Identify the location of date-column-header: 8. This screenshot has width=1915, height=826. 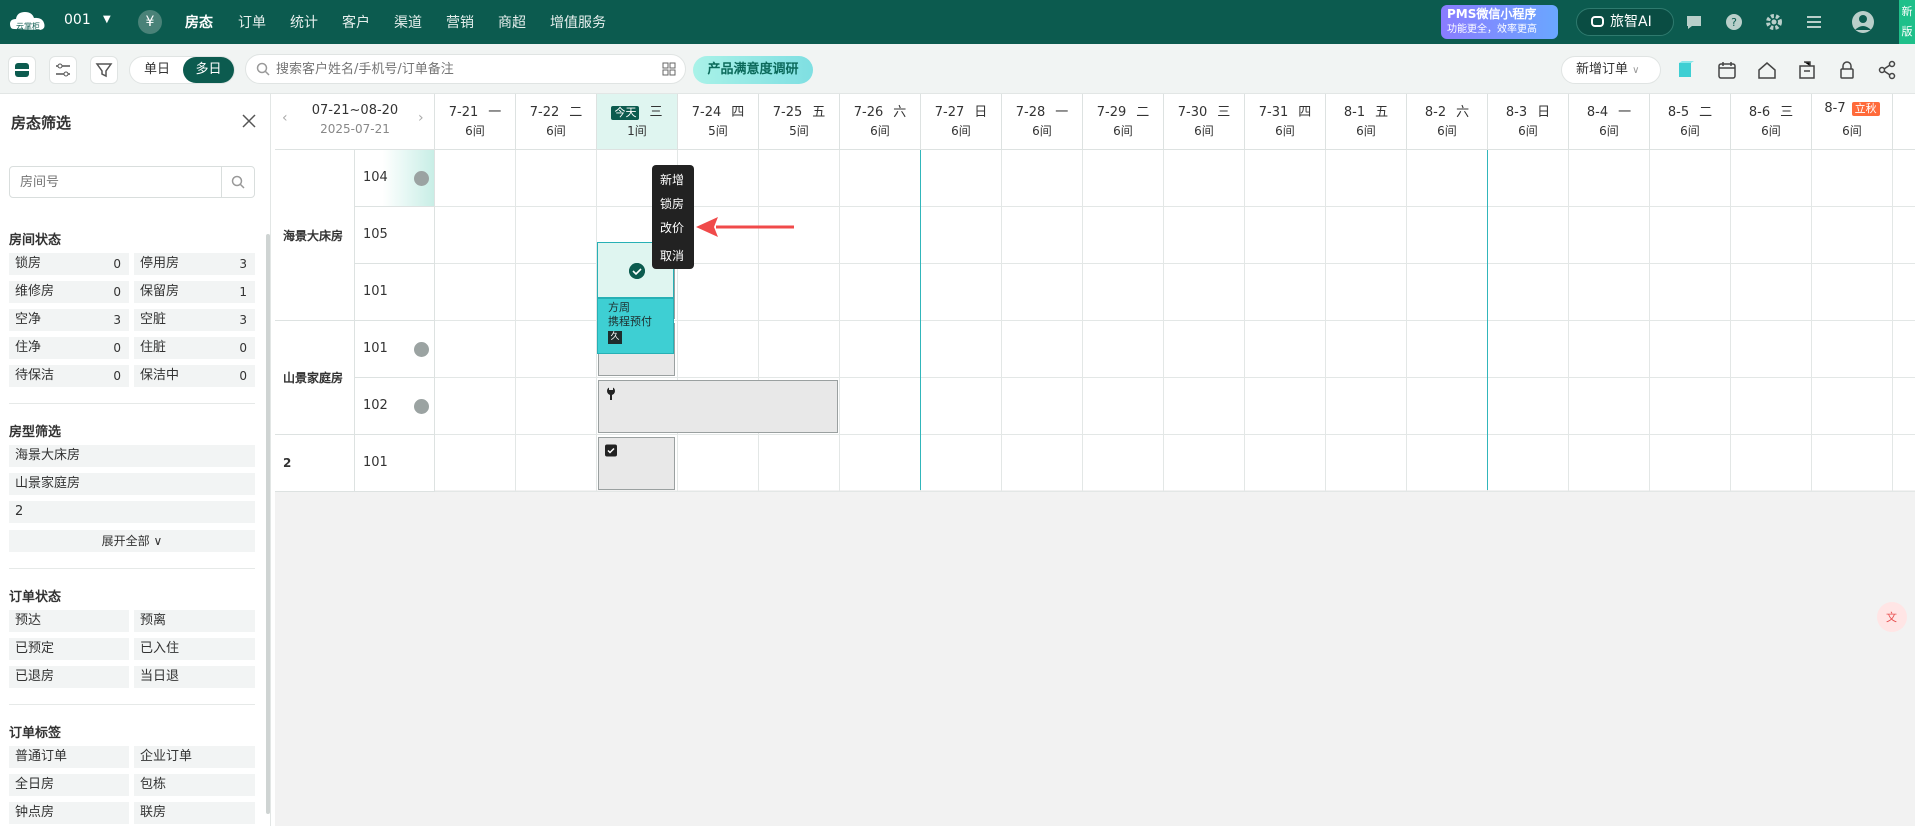
(1904, 122).